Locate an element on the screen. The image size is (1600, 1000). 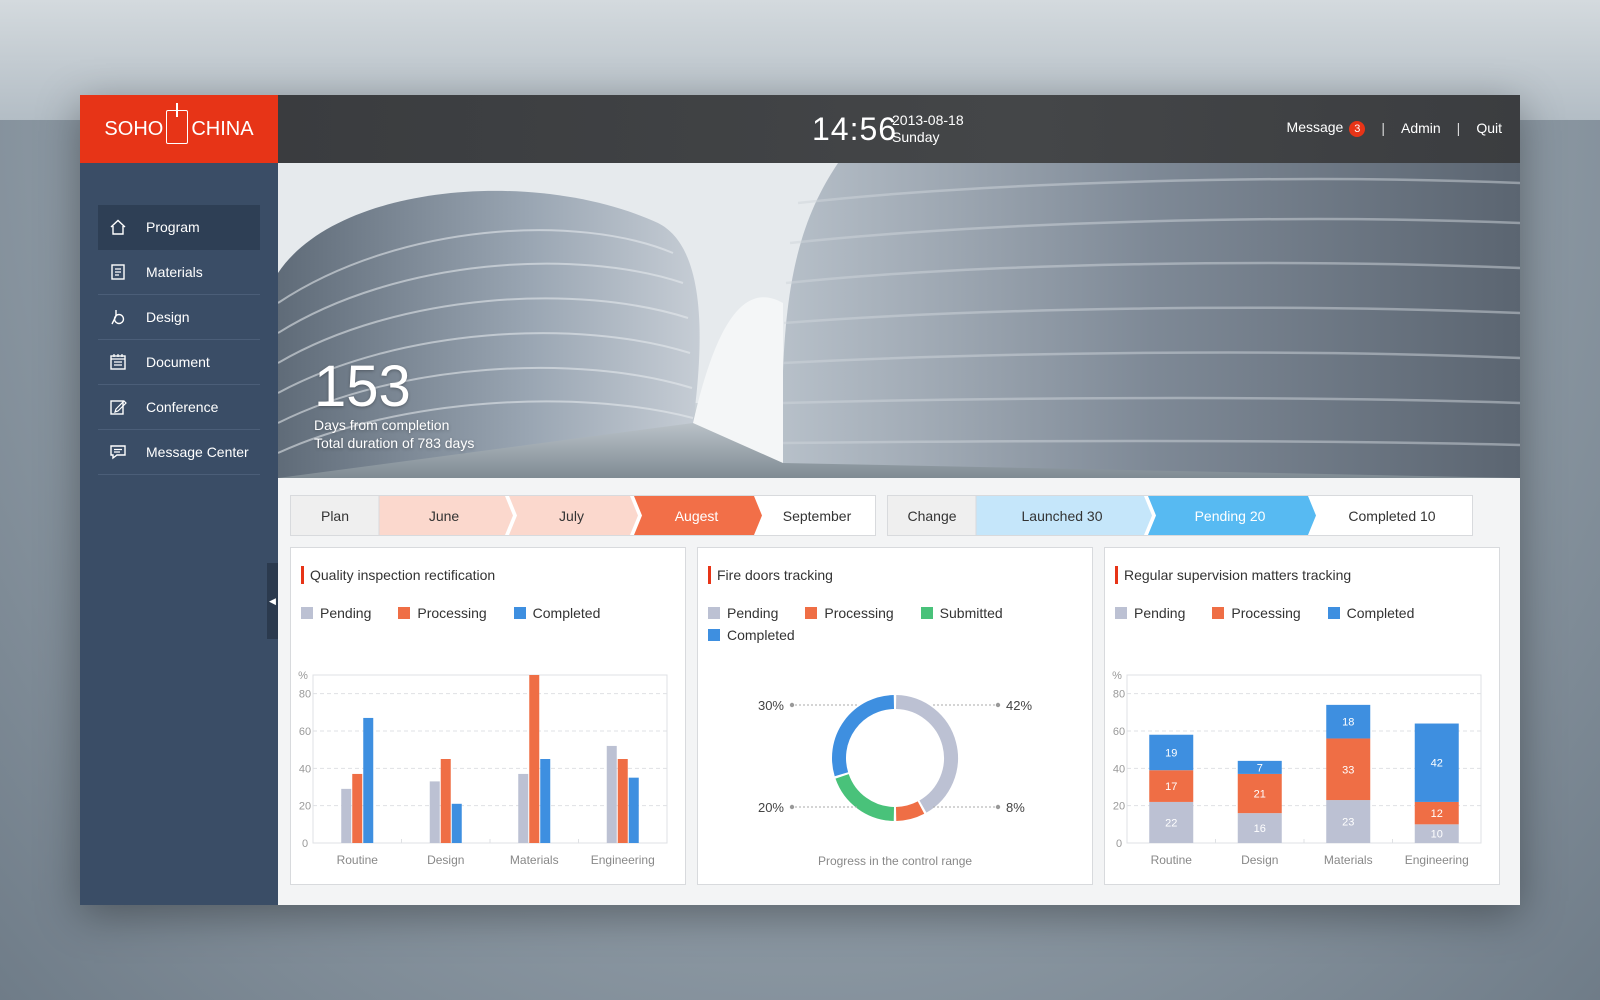
admin-link: Admin is located at coordinates (1421, 128).